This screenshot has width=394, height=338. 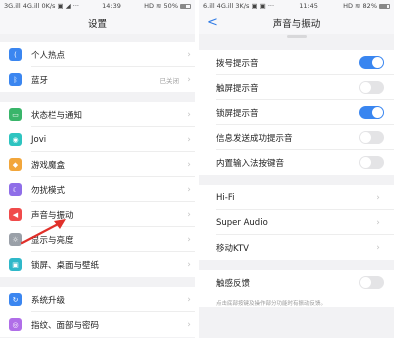 I want to click on settings-item: ( 个人热点 ›, so click(x=97, y=54).